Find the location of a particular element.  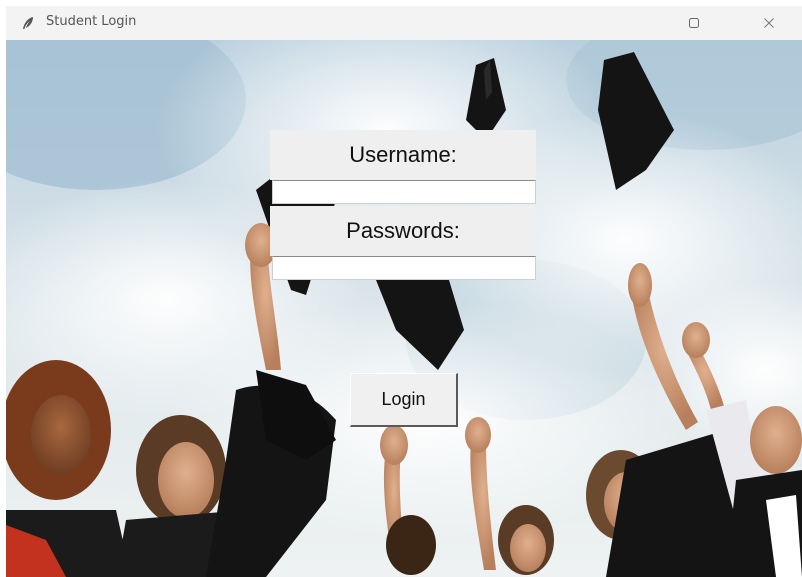

username-label: Username: is located at coordinates (403, 155).